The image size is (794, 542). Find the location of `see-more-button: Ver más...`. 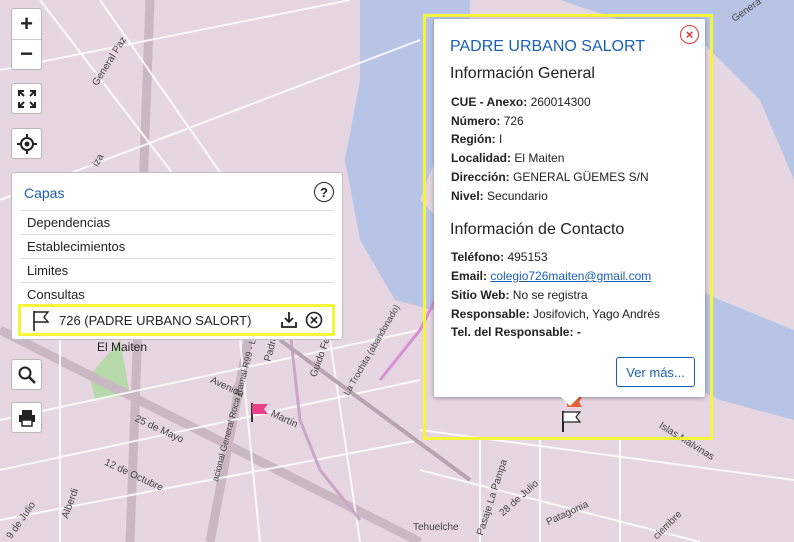

see-more-button: Ver más... is located at coordinates (655, 372).